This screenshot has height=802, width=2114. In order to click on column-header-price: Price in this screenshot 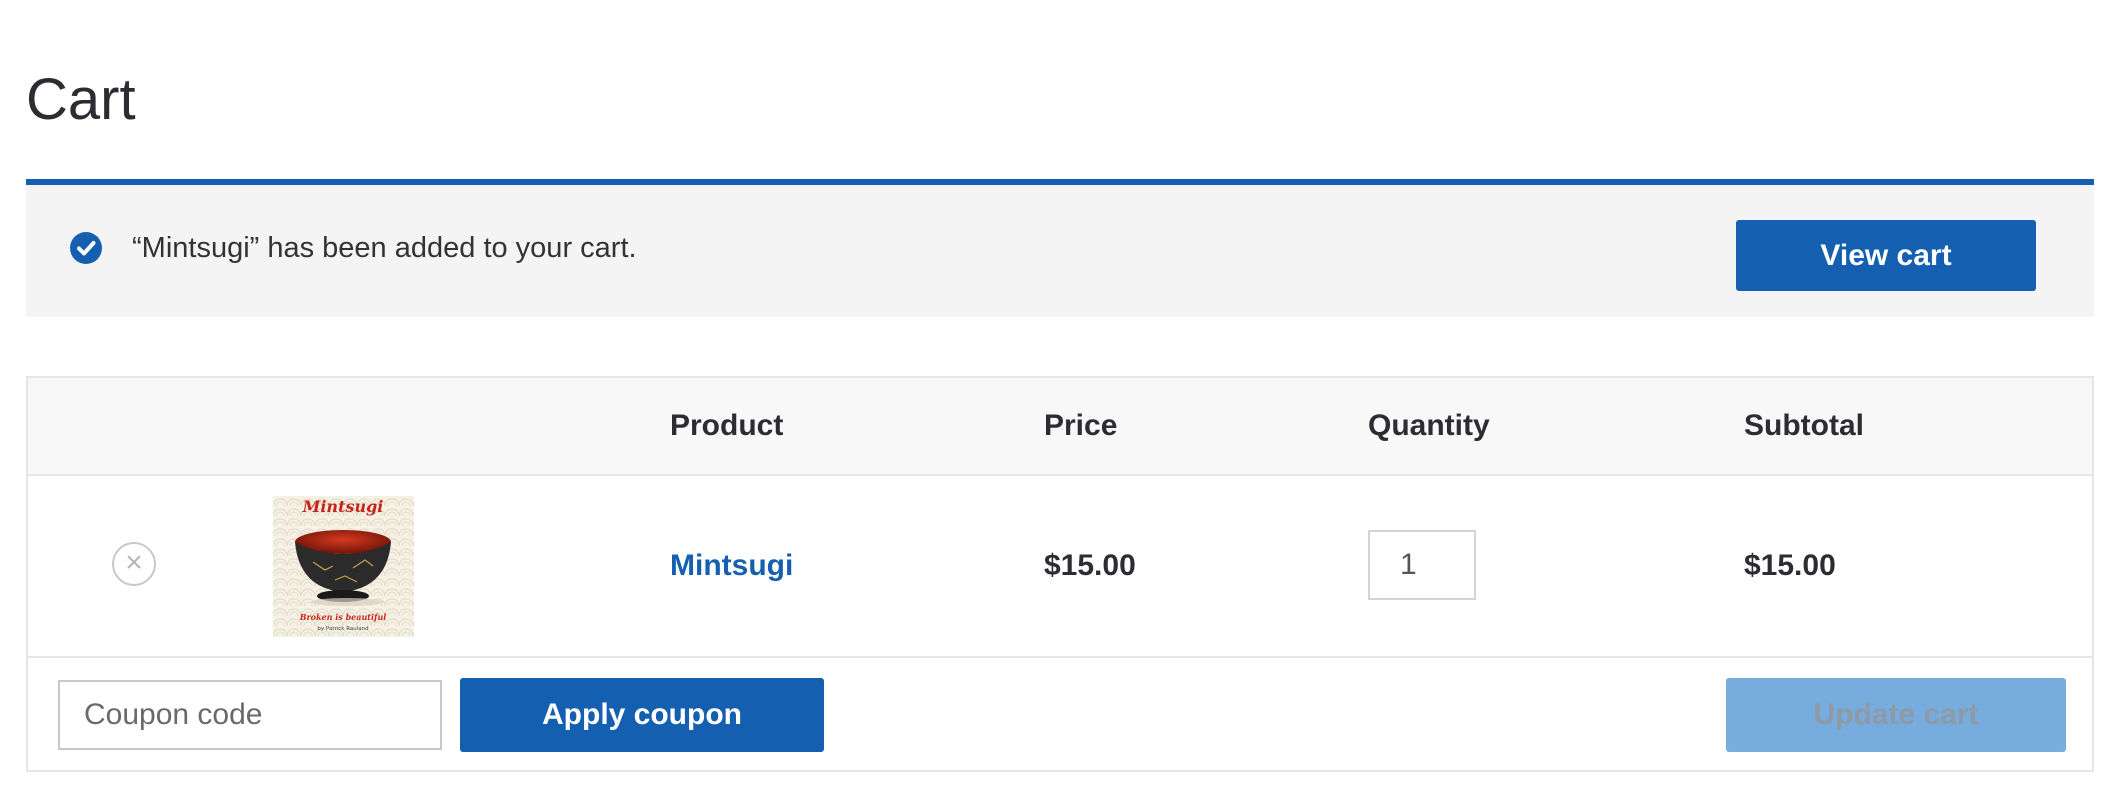, I will do `click(1081, 425)`.